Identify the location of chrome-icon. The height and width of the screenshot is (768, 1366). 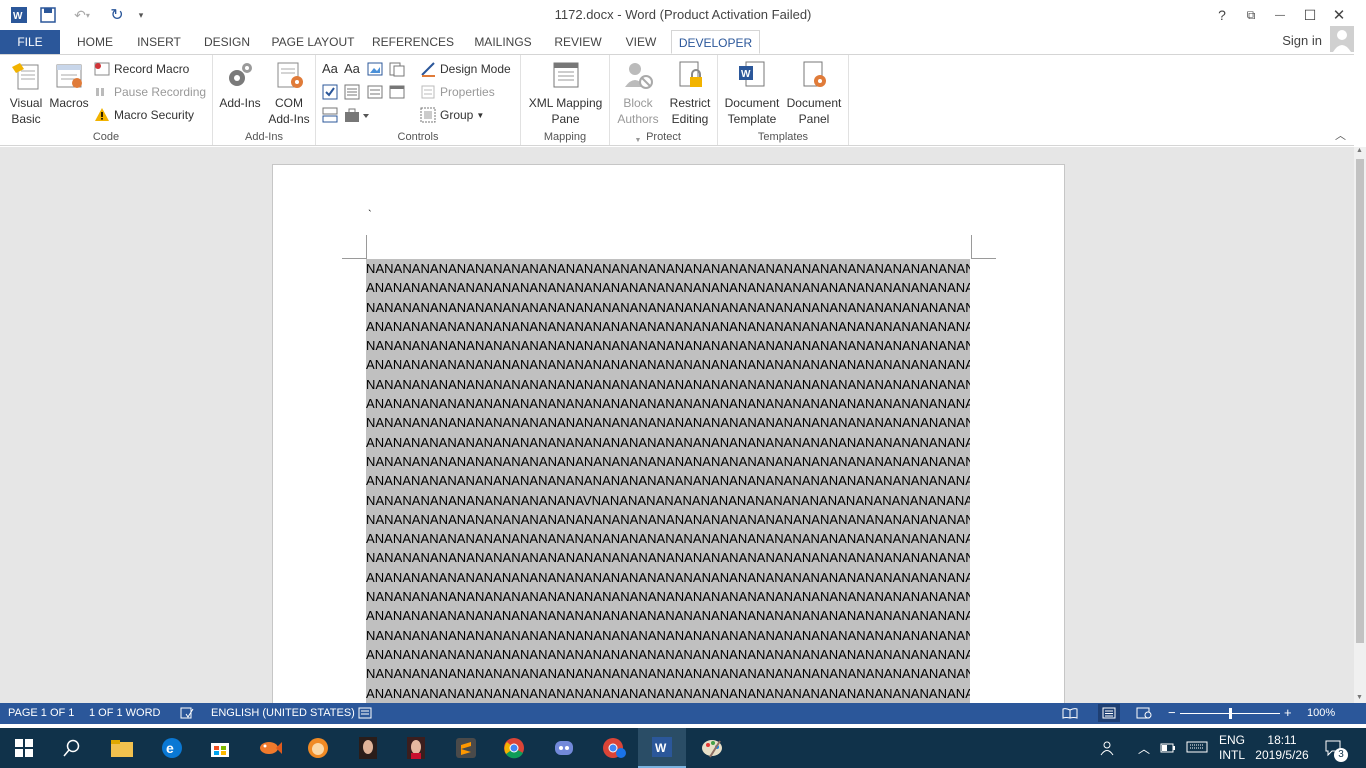
(514, 748).